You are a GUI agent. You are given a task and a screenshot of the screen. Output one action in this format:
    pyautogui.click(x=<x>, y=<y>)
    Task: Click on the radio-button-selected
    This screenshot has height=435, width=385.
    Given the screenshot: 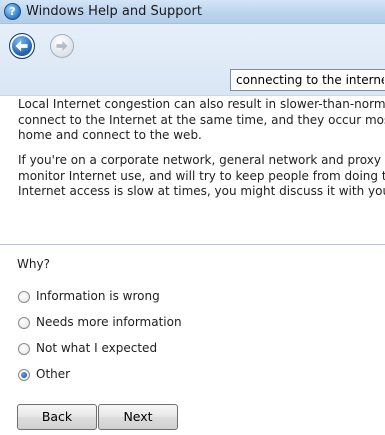 What is the action you would take?
    pyautogui.click(x=24, y=375)
    